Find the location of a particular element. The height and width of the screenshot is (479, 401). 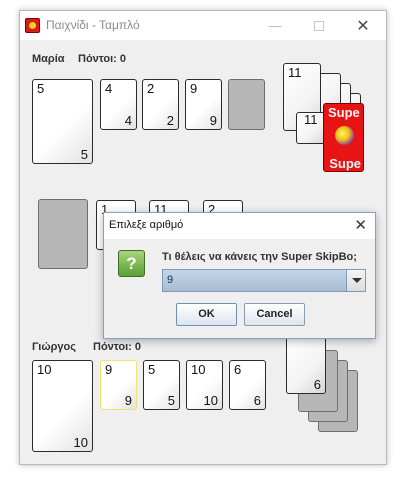

draw-deck is located at coordinates (63, 234).